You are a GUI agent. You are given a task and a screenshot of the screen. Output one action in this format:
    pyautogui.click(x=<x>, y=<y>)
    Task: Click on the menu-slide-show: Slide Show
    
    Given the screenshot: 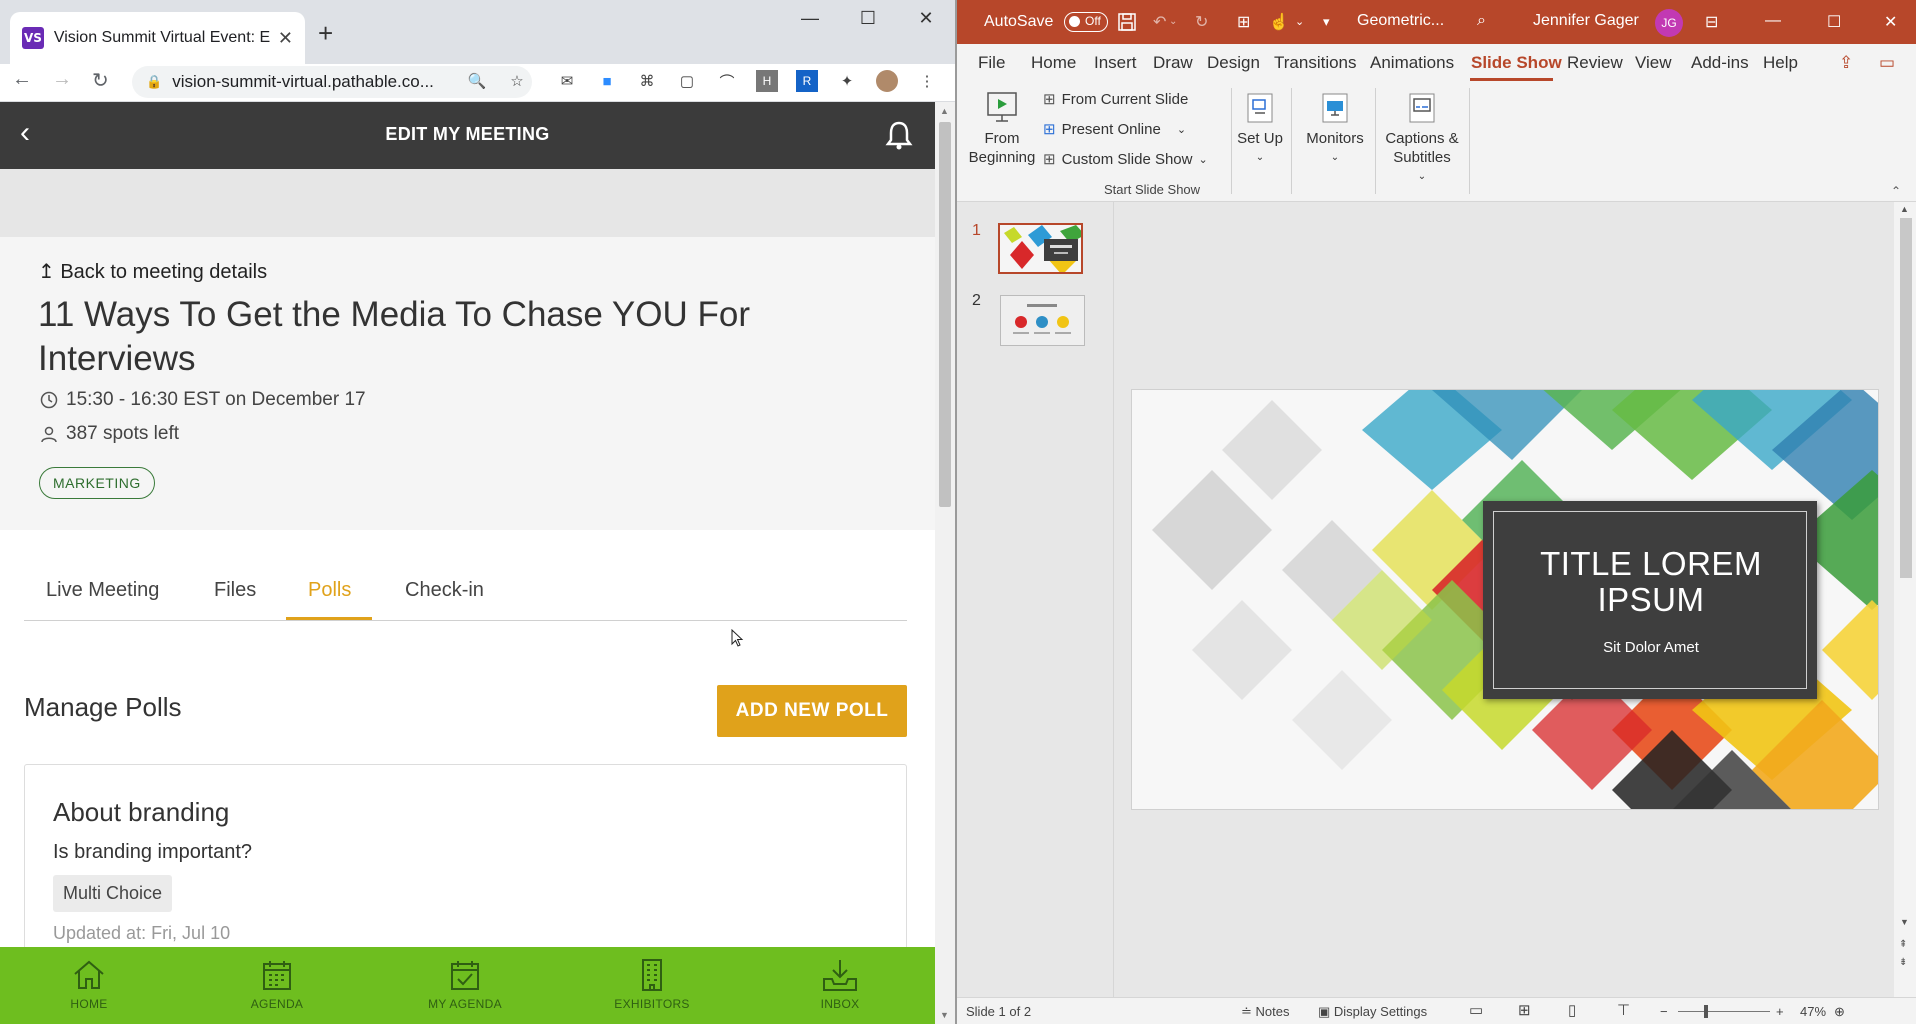 What is the action you would take?
    pyautogui.click(x=1516, y=63)
    